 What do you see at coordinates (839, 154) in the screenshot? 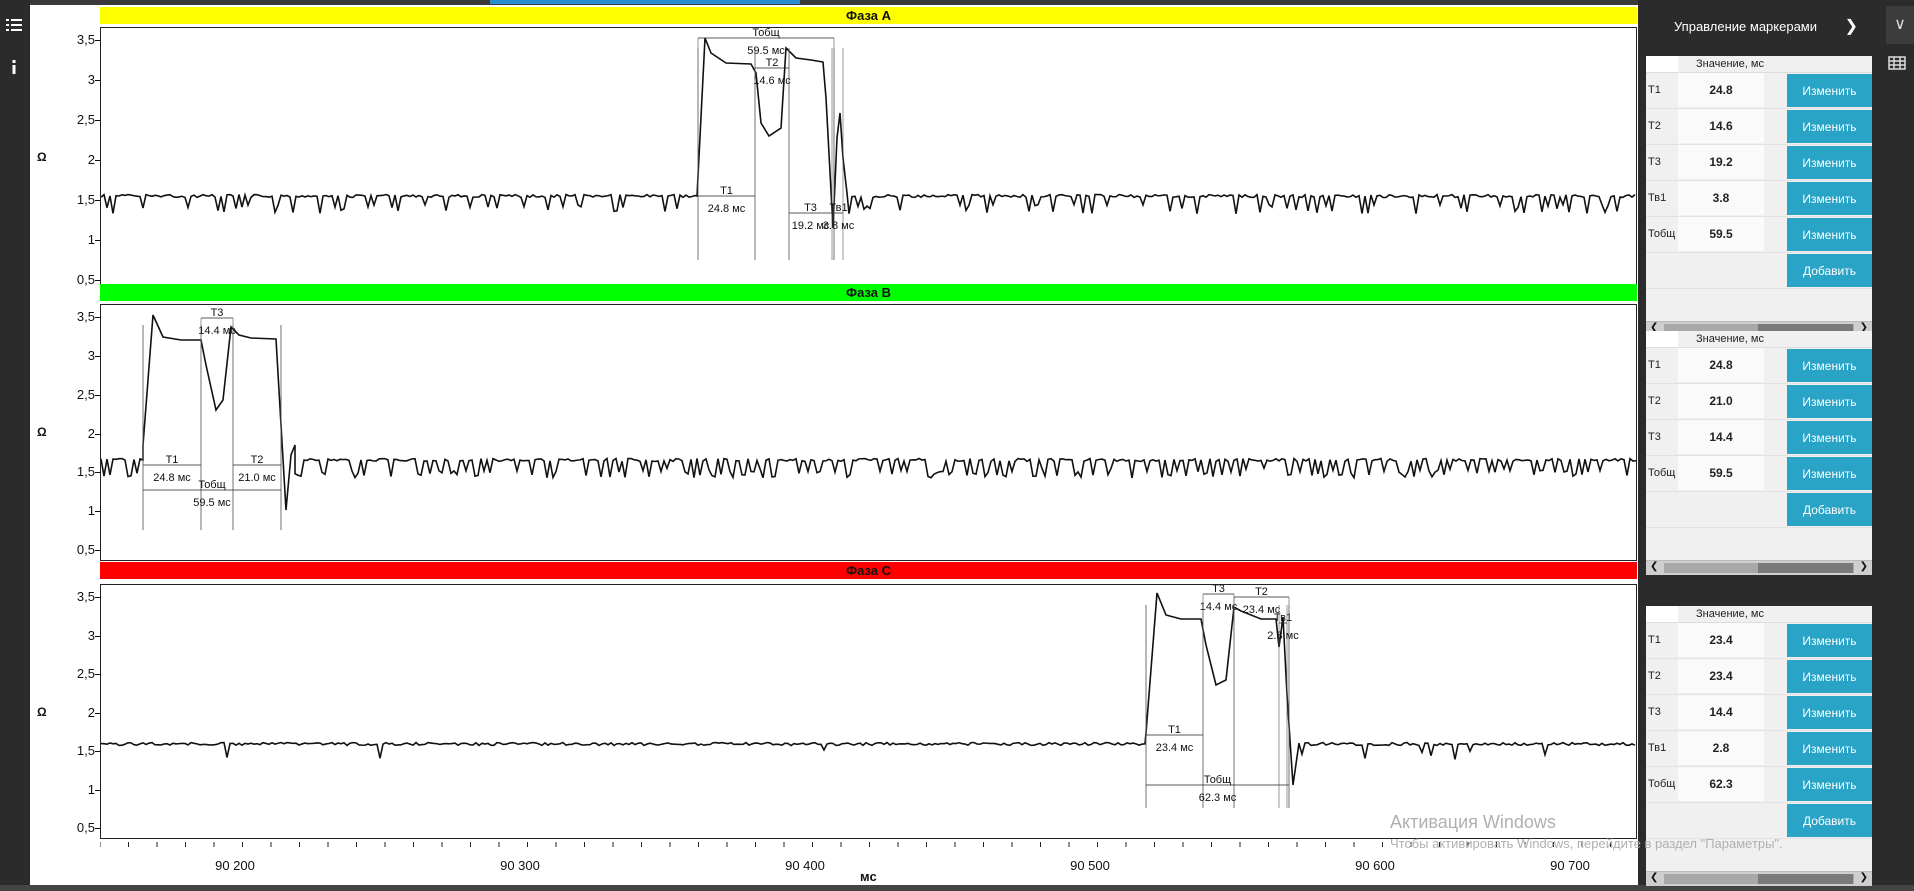
I see `marker-annotation: Тв1 3.8 мс` at bounding box center [839, 154].